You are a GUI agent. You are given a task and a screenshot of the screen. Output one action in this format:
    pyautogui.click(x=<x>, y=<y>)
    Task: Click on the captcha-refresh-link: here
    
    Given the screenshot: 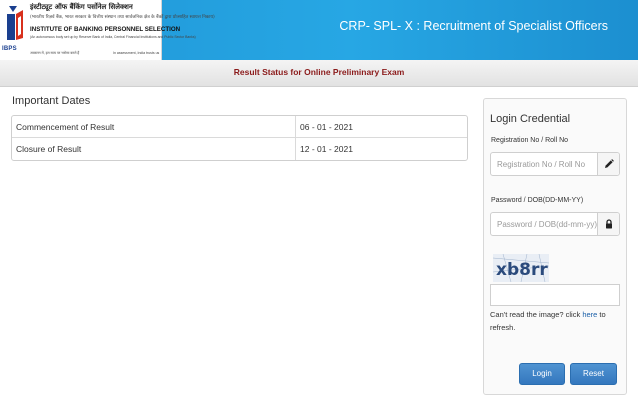 What is the action you would take?
    pyautogui.click(x=589, y=314)
    